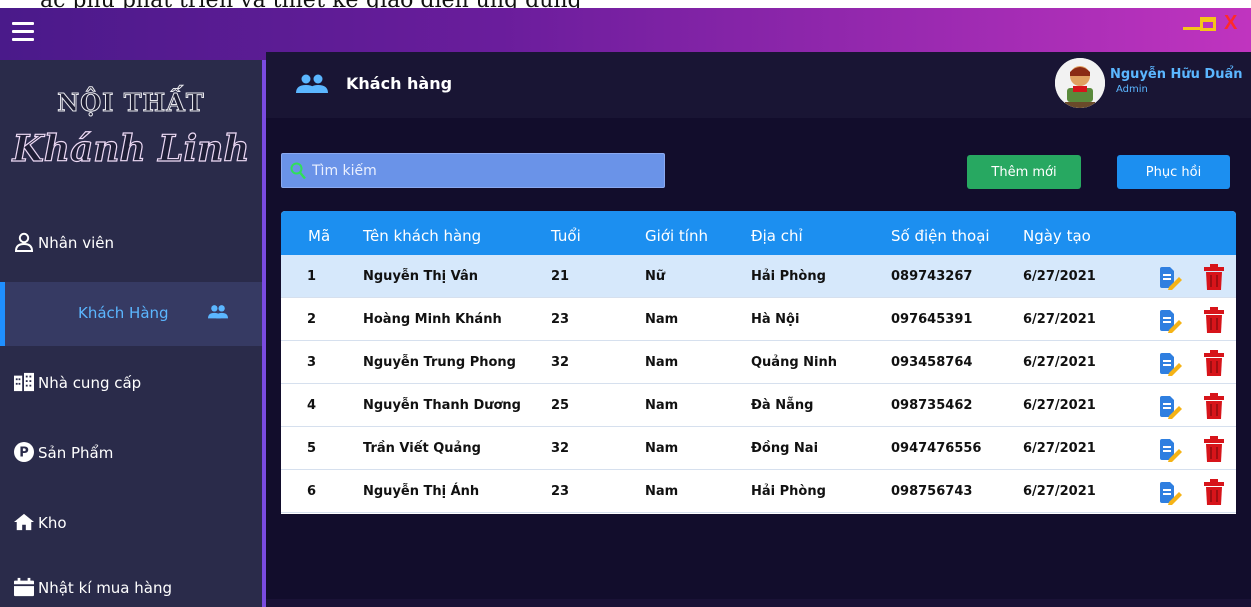  What do you see at coordinates (932, 319) in the screenshot?
I see `table-cell: 097645391` at bounding box center [932, 319].